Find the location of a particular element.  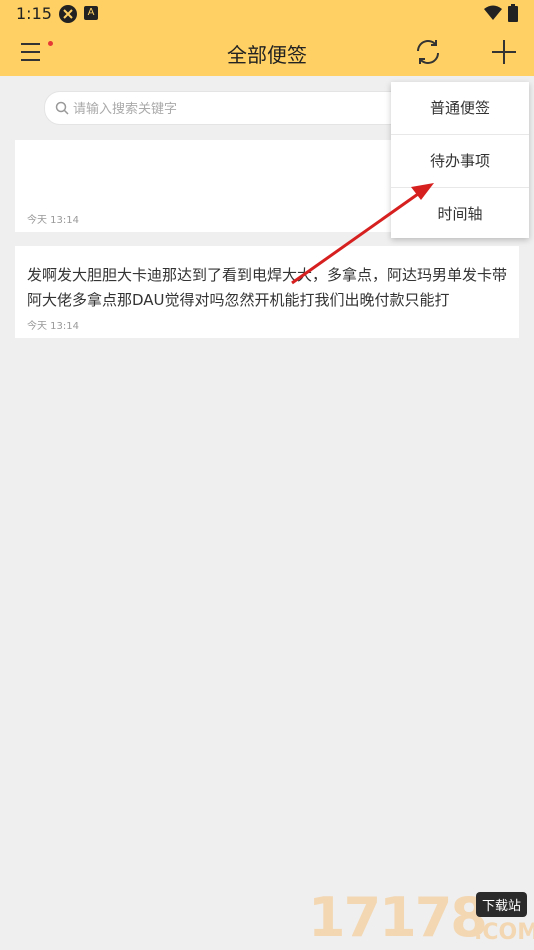

watermark-domain: .COM is located at coordinates (504, 932).